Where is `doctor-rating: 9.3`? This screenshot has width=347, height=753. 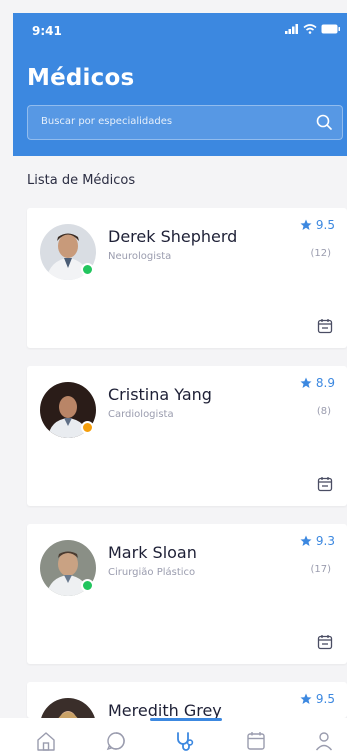 doctor-rating: 9.3 is located at coordinates (317, 541).